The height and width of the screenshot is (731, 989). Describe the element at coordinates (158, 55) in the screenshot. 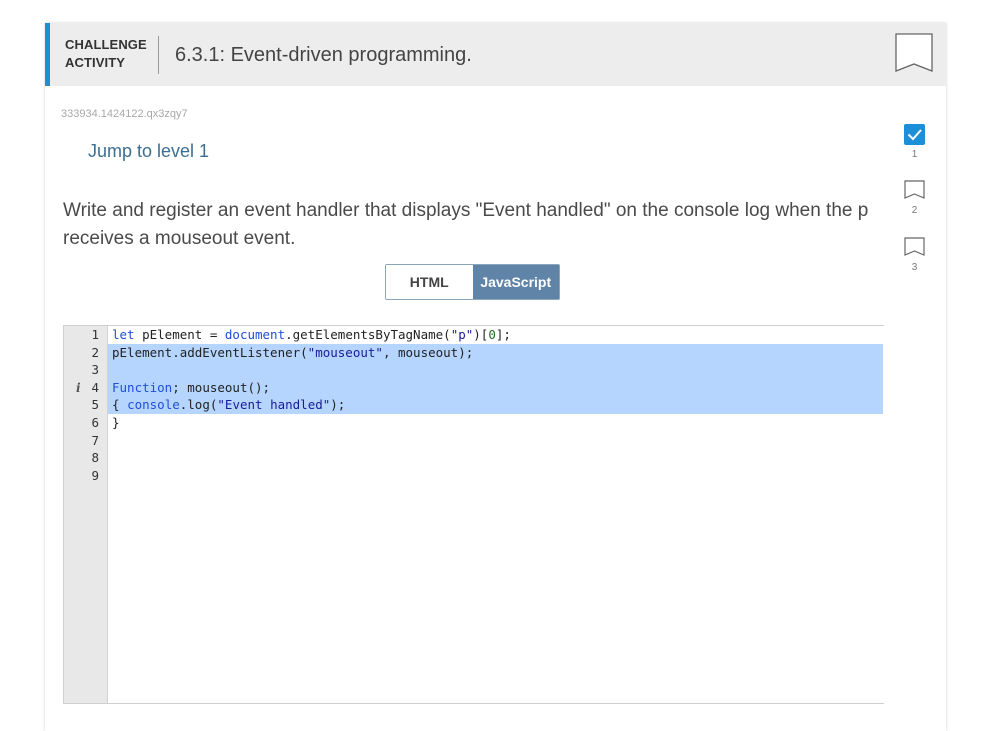

I see `header-divider` at that location.